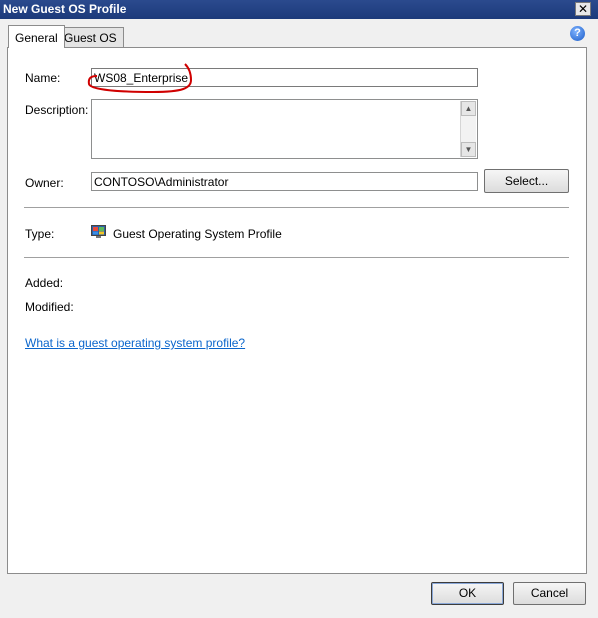  What do you see at coordinates (197, 234) in the screenshot?
I see `type-value: Guest Operating System Profile` at bounding box center [197, 234].